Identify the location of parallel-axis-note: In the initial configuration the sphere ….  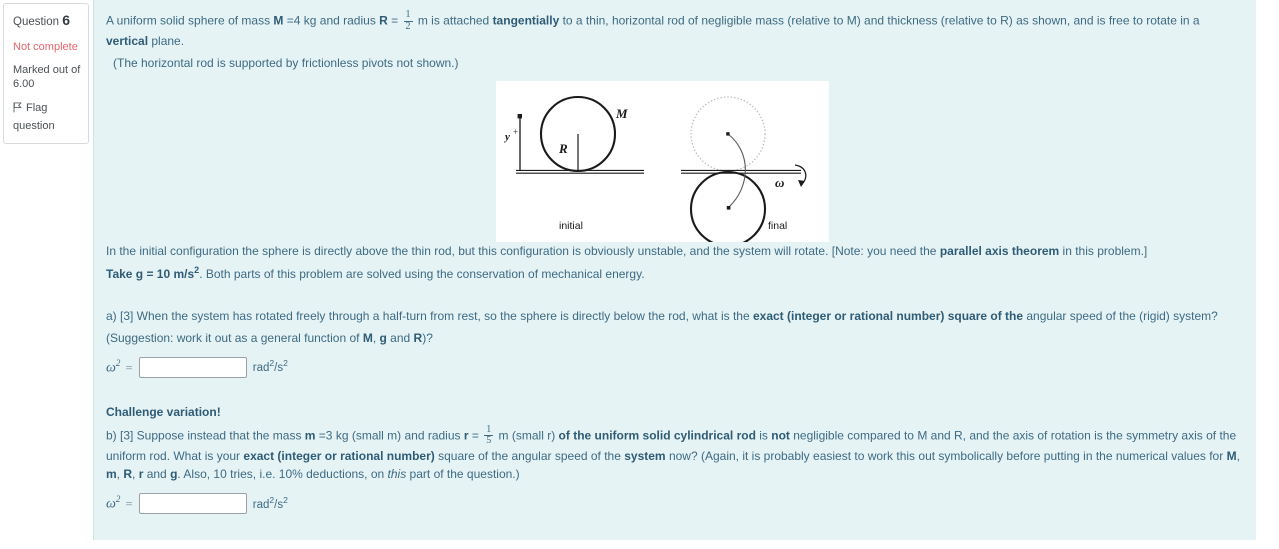
(674, 251).